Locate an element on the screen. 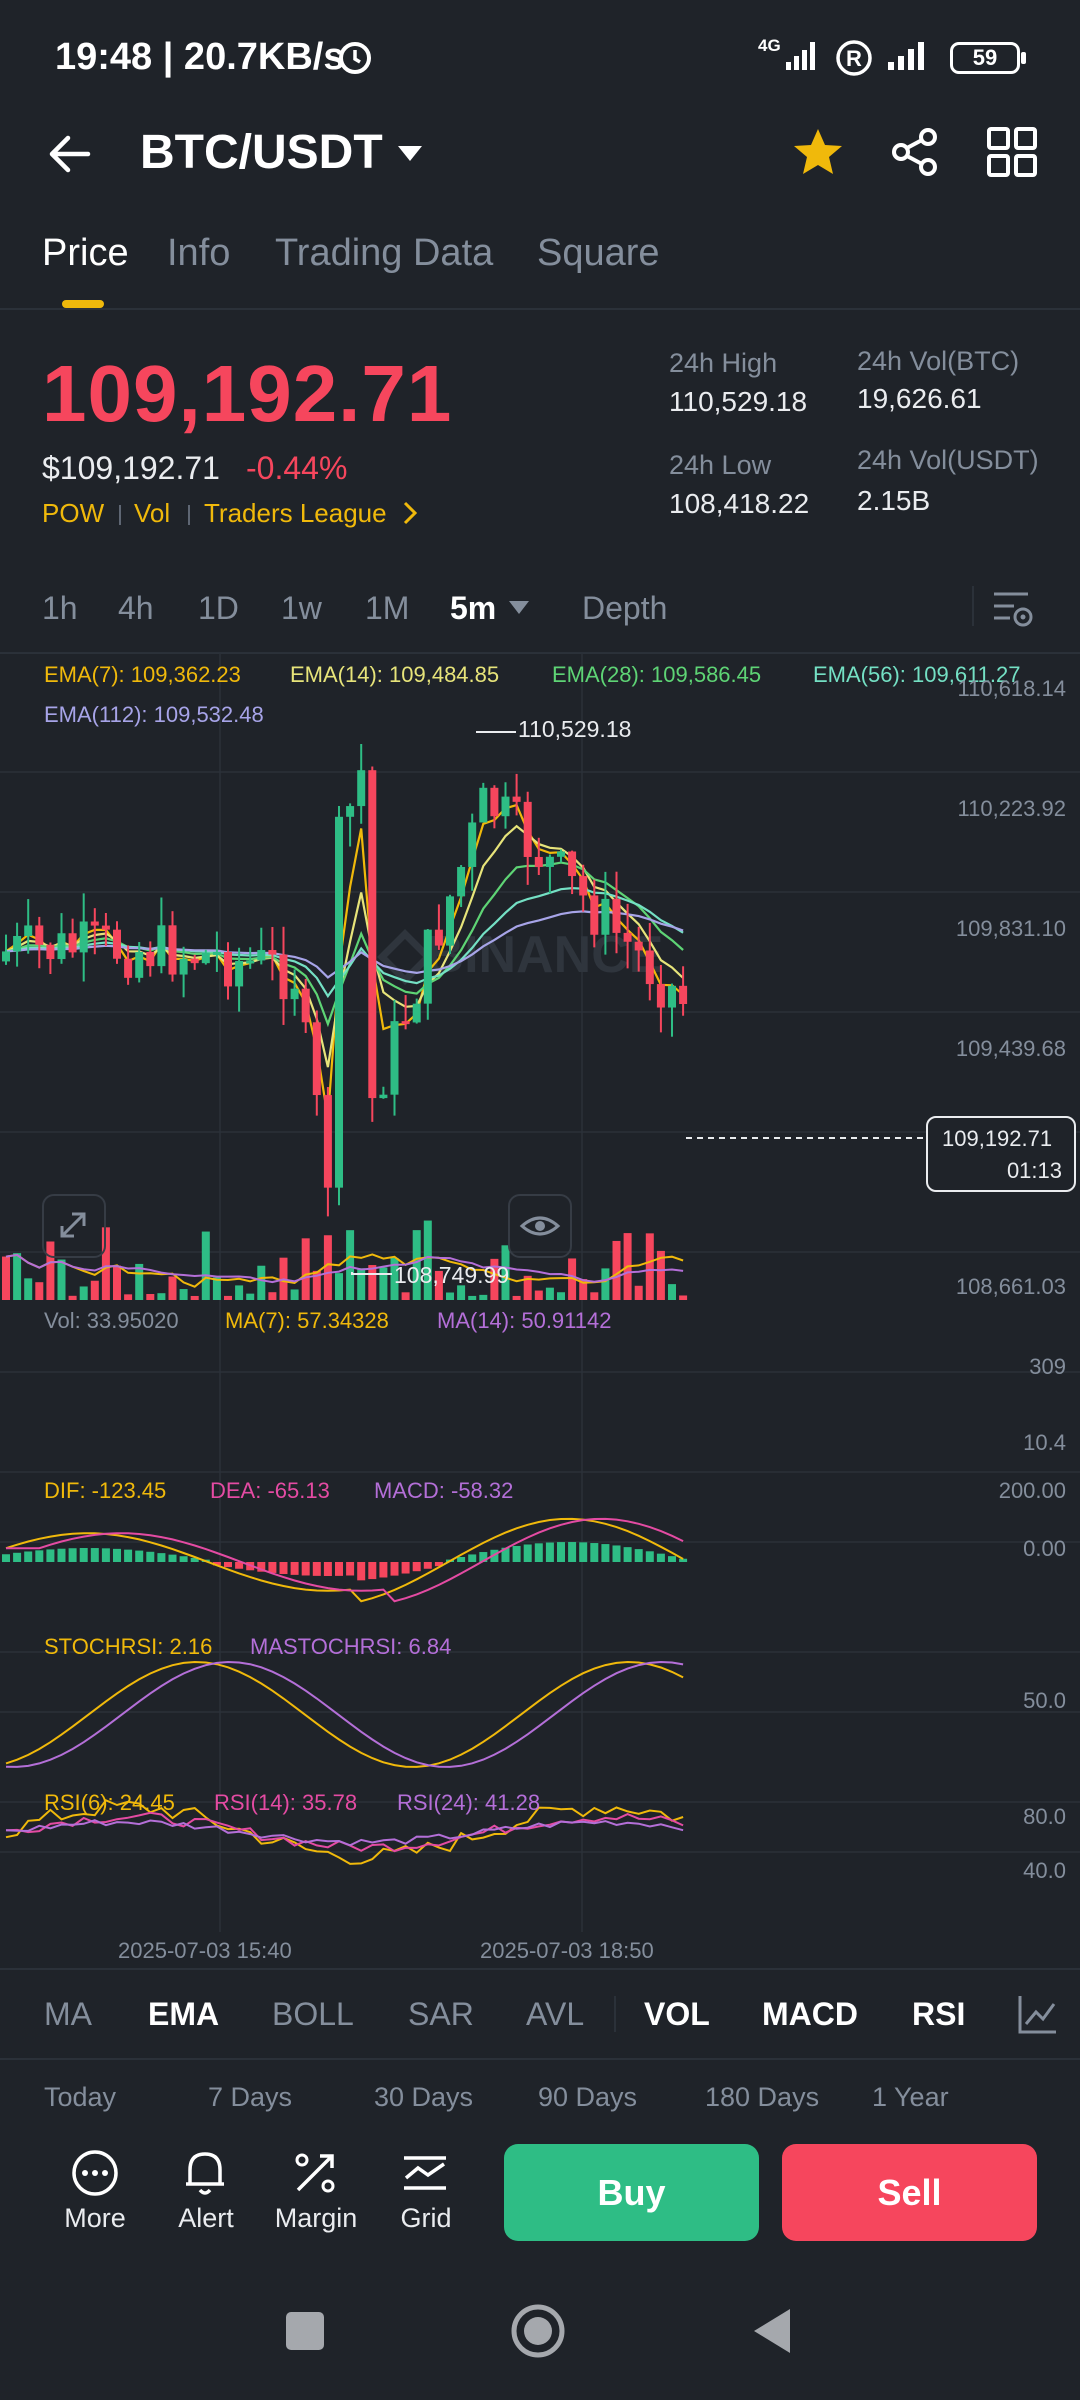 Image resolution: width=1080 pixels, height=2400 pixels. interval-1d: 1D is located at coordinates (218, 608).